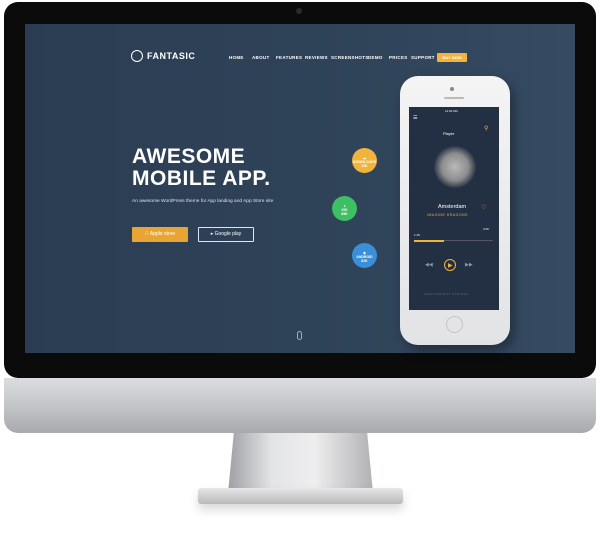  I want to click on google-play-label: Google play, so click(228, 234).